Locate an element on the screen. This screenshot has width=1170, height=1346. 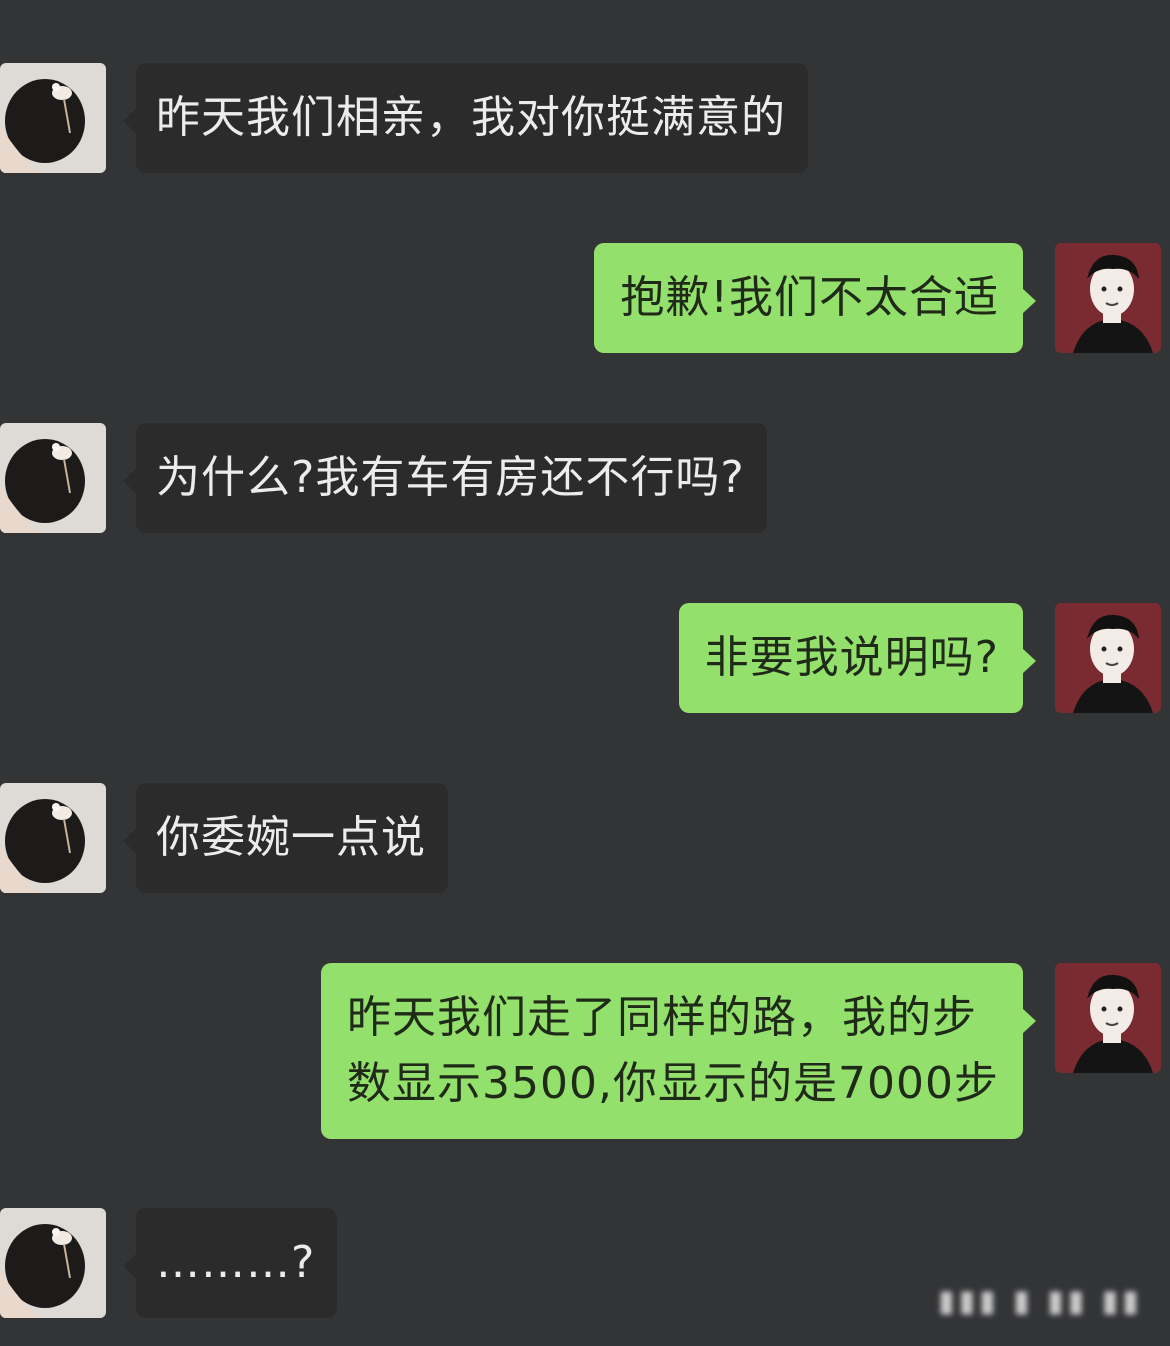
message-bubble-incoming: 你委婉一点说 is located at coordinates (285, 838).